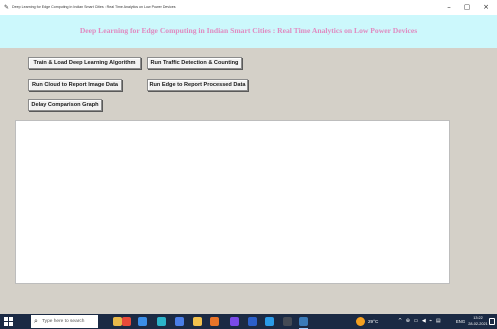 The image size is (497, 329). What do you see at coordinates (486, 7) in the screenshot?
I see `close-button: ×` at bounding box center [486, 7].